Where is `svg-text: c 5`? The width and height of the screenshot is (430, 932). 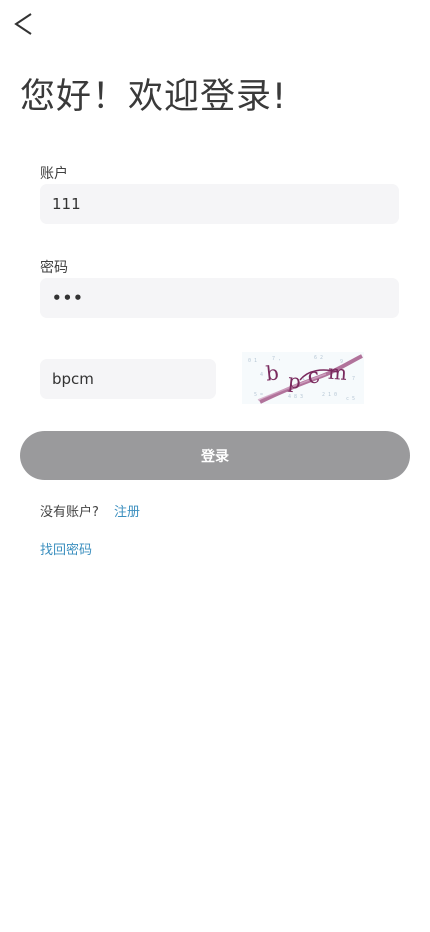 svg-text: c 5 is located at coordinates (350, 399).